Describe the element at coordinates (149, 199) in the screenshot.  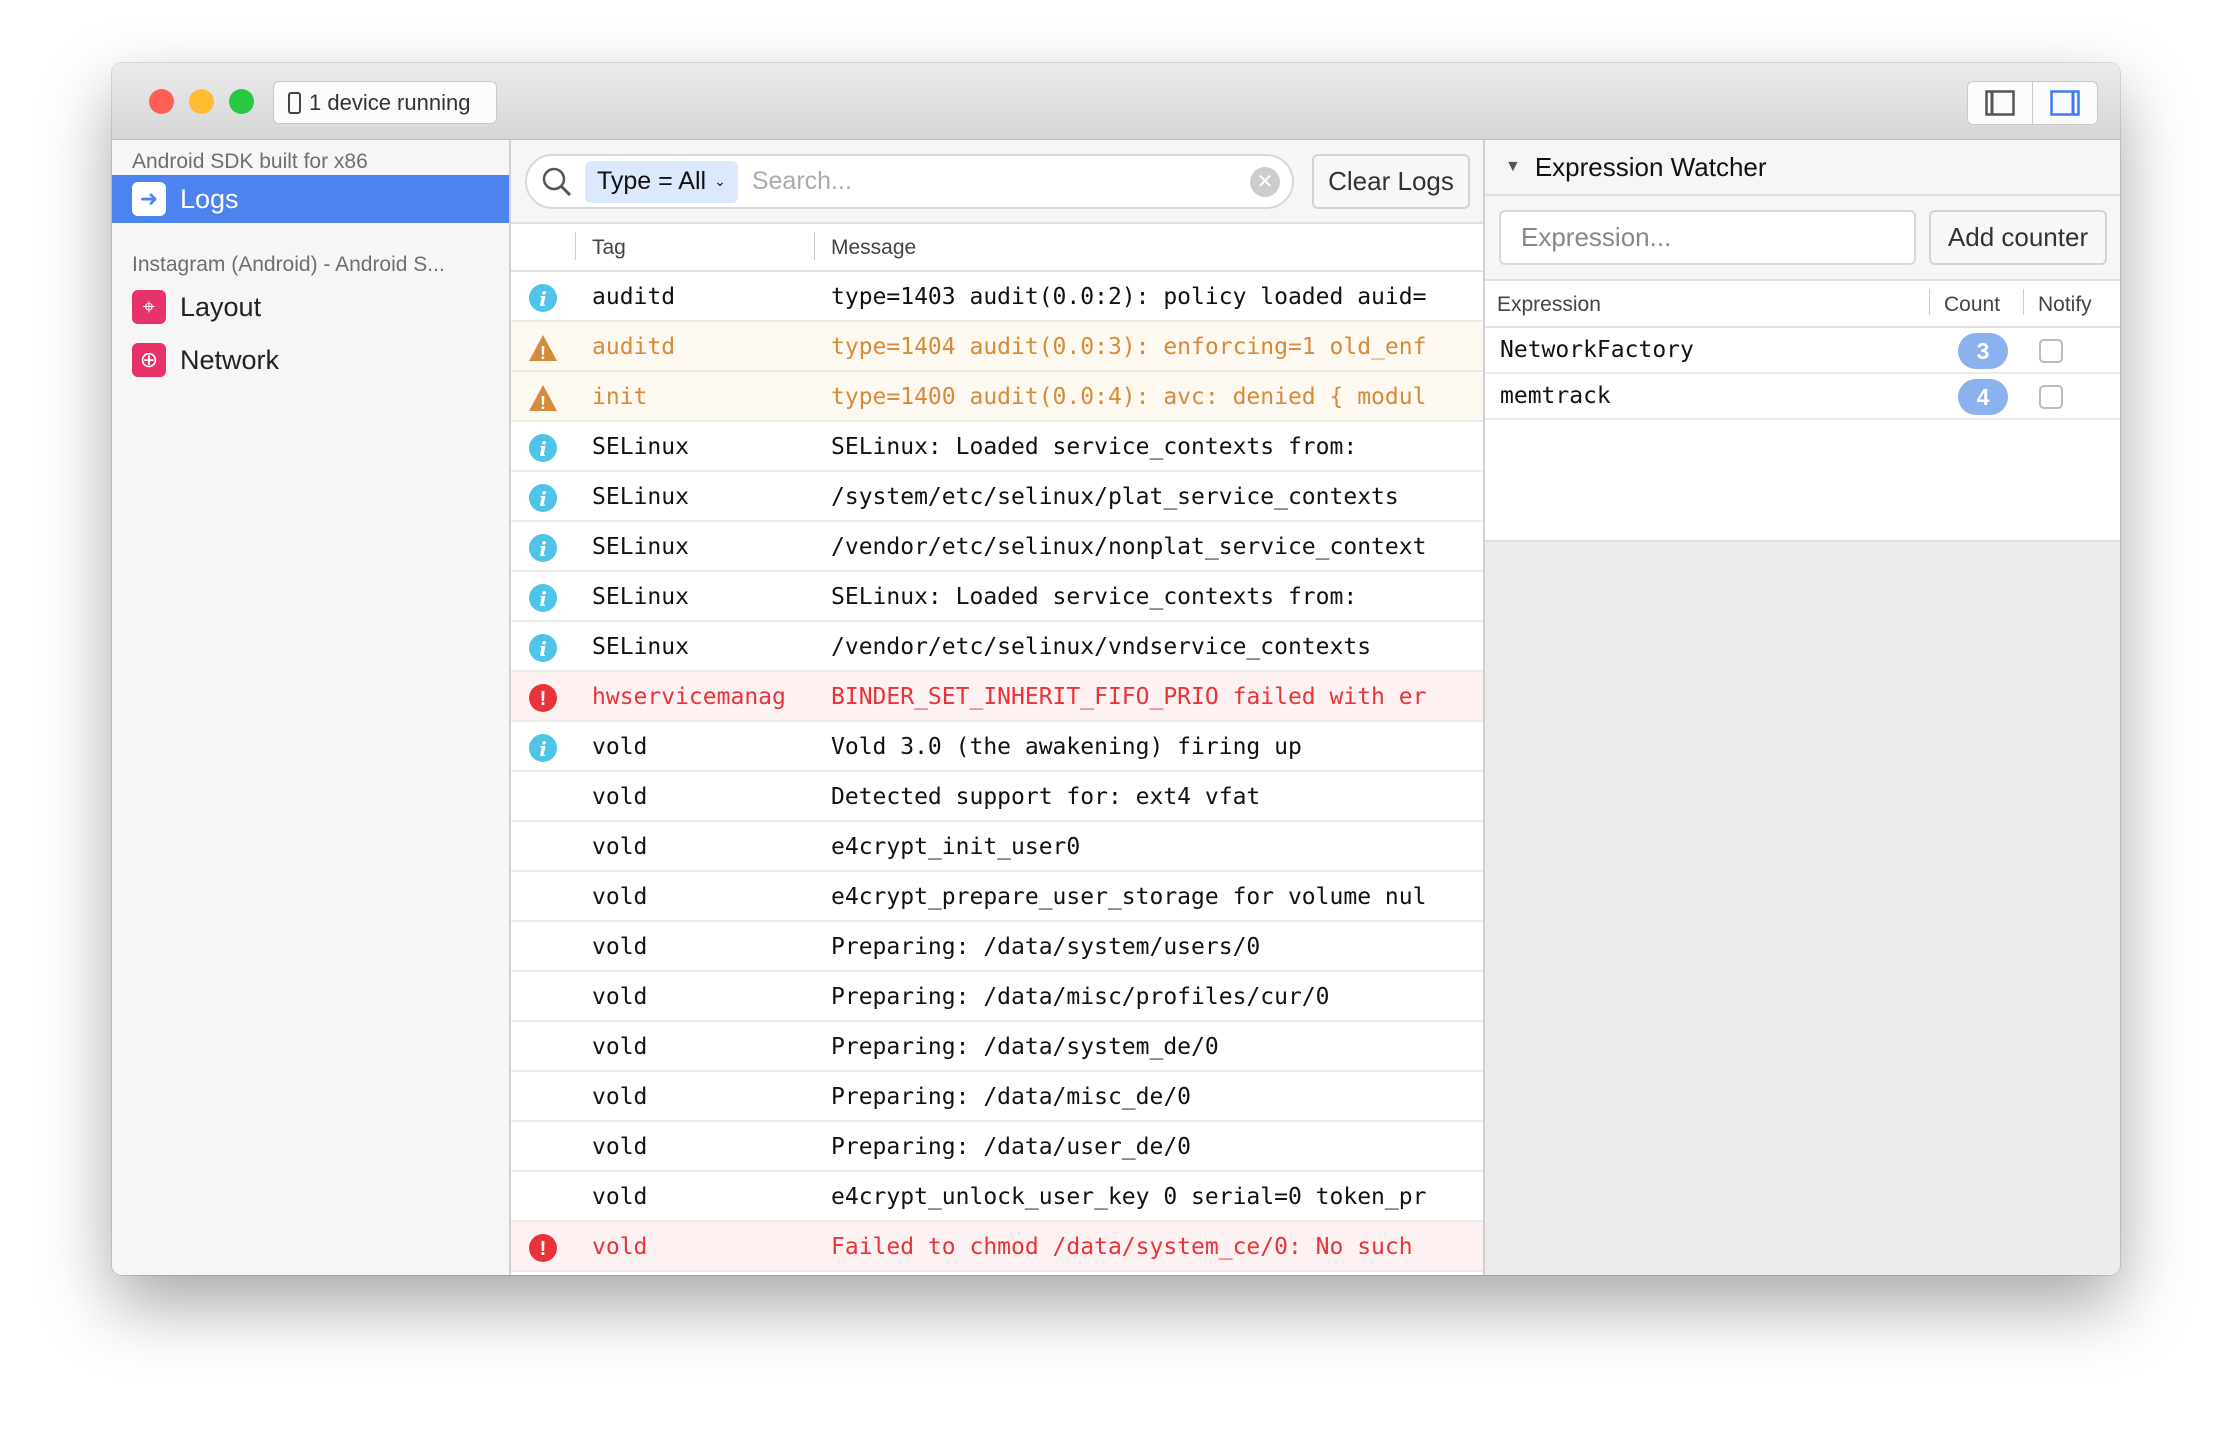
I see `arrow-right-icon: ➜` at that location.